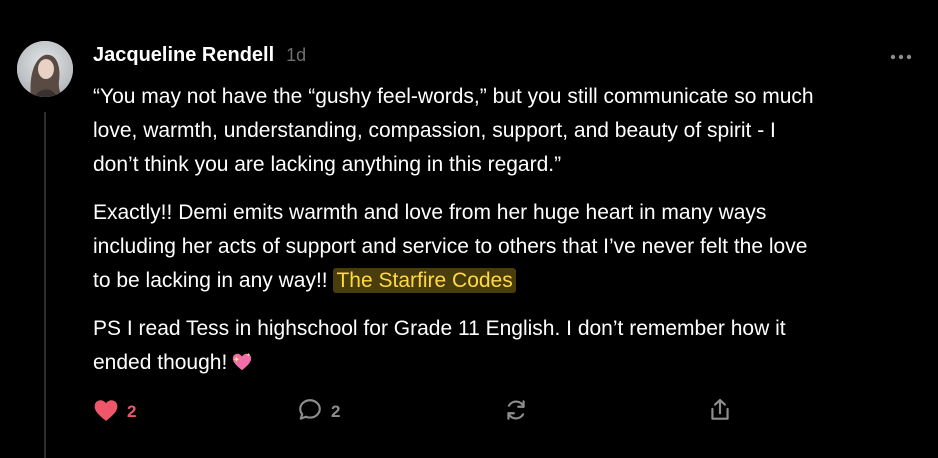  Describe the element at coordinates (296, 55) in the screenshot. I see `comment-age: 1d` at that location.